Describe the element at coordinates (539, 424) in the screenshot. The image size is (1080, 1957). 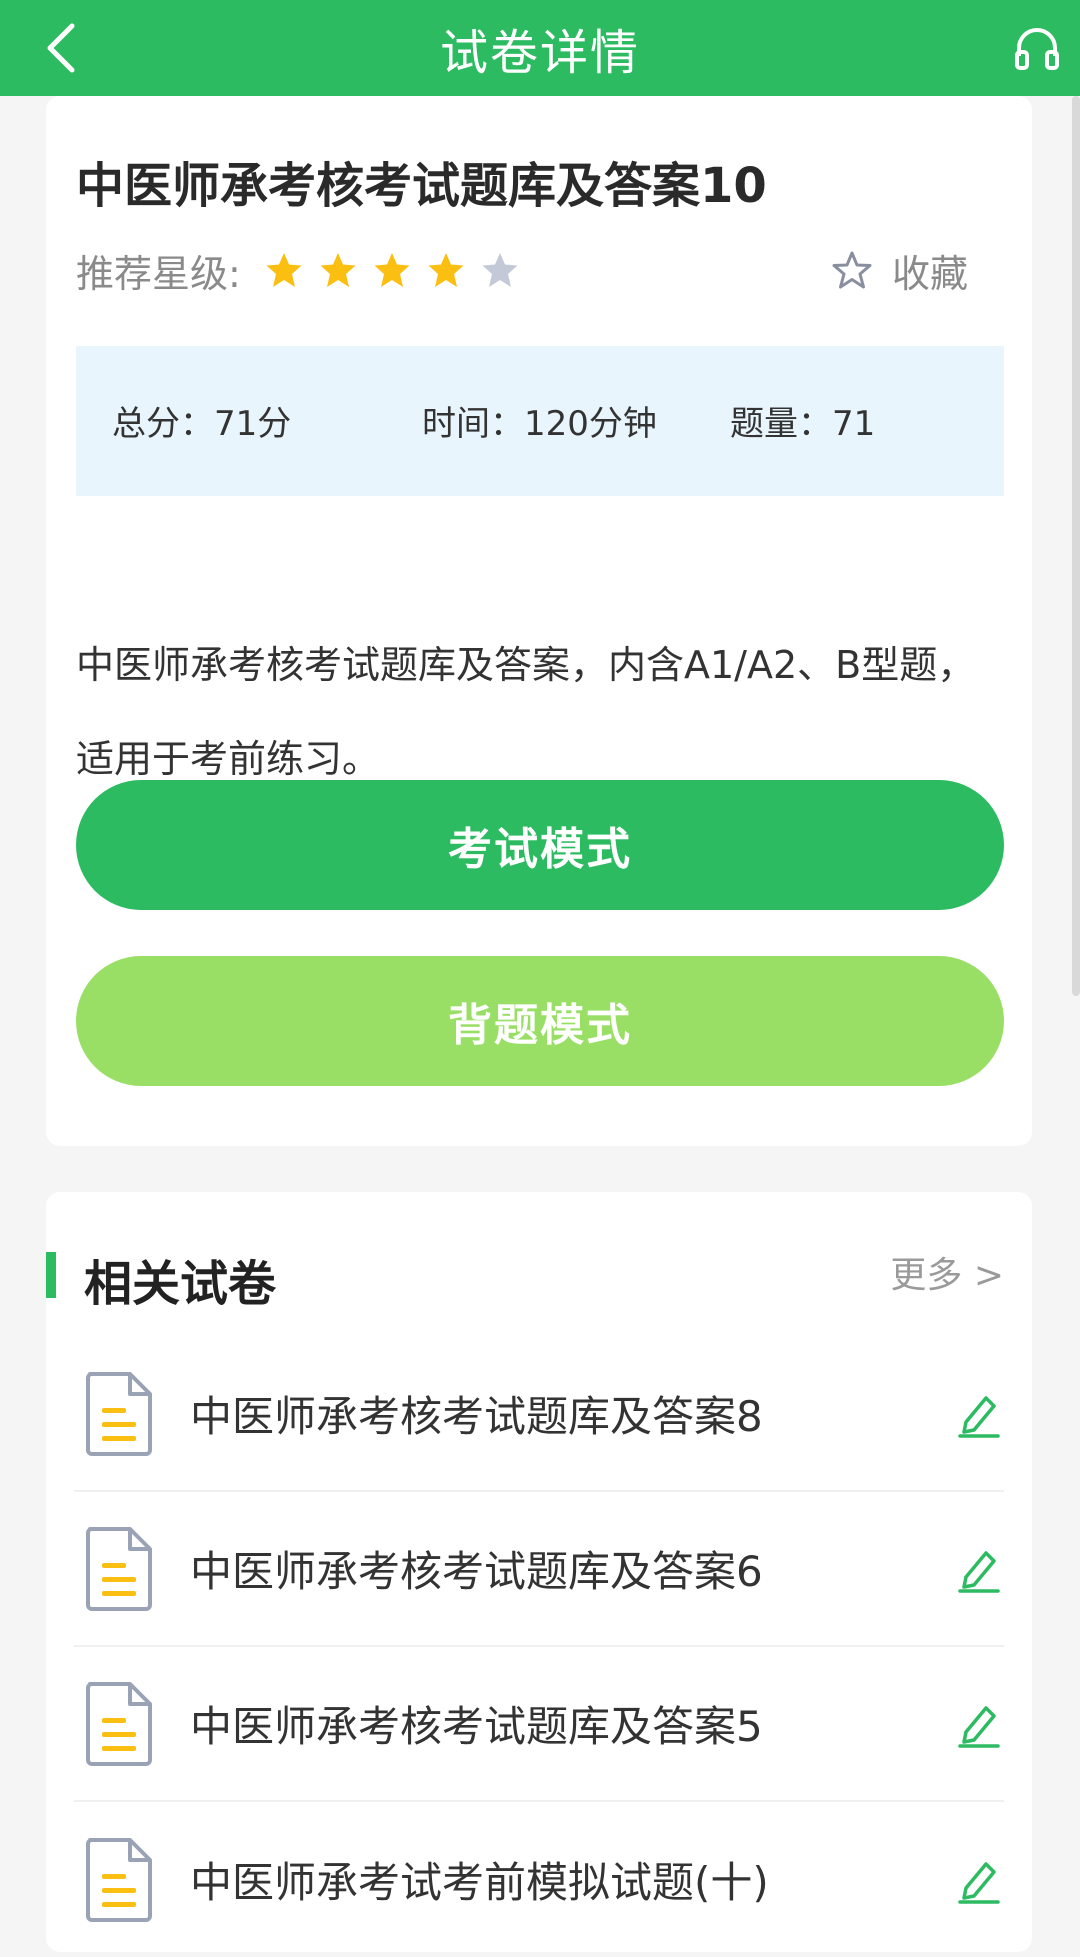
I see `exam-time: 时间：120分钟` at that location.